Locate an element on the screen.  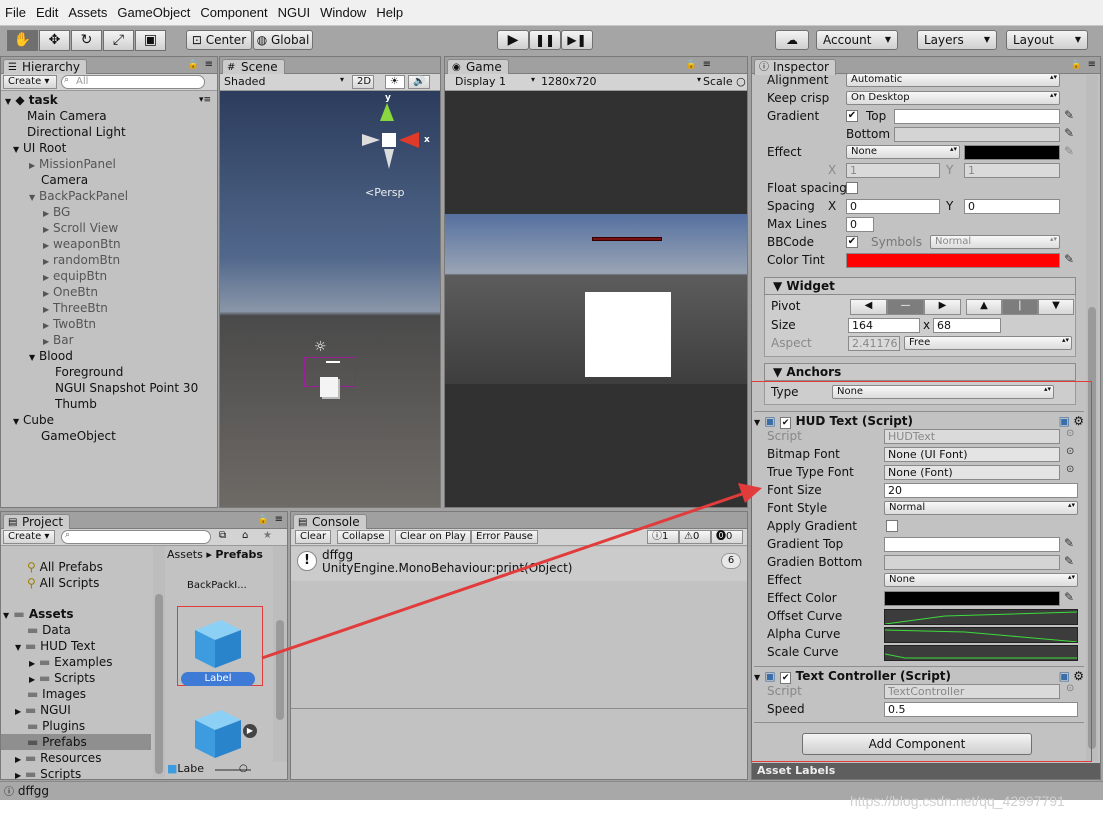
warning-filter-toggle: ⚠0 is located at coordinates (695, 537).